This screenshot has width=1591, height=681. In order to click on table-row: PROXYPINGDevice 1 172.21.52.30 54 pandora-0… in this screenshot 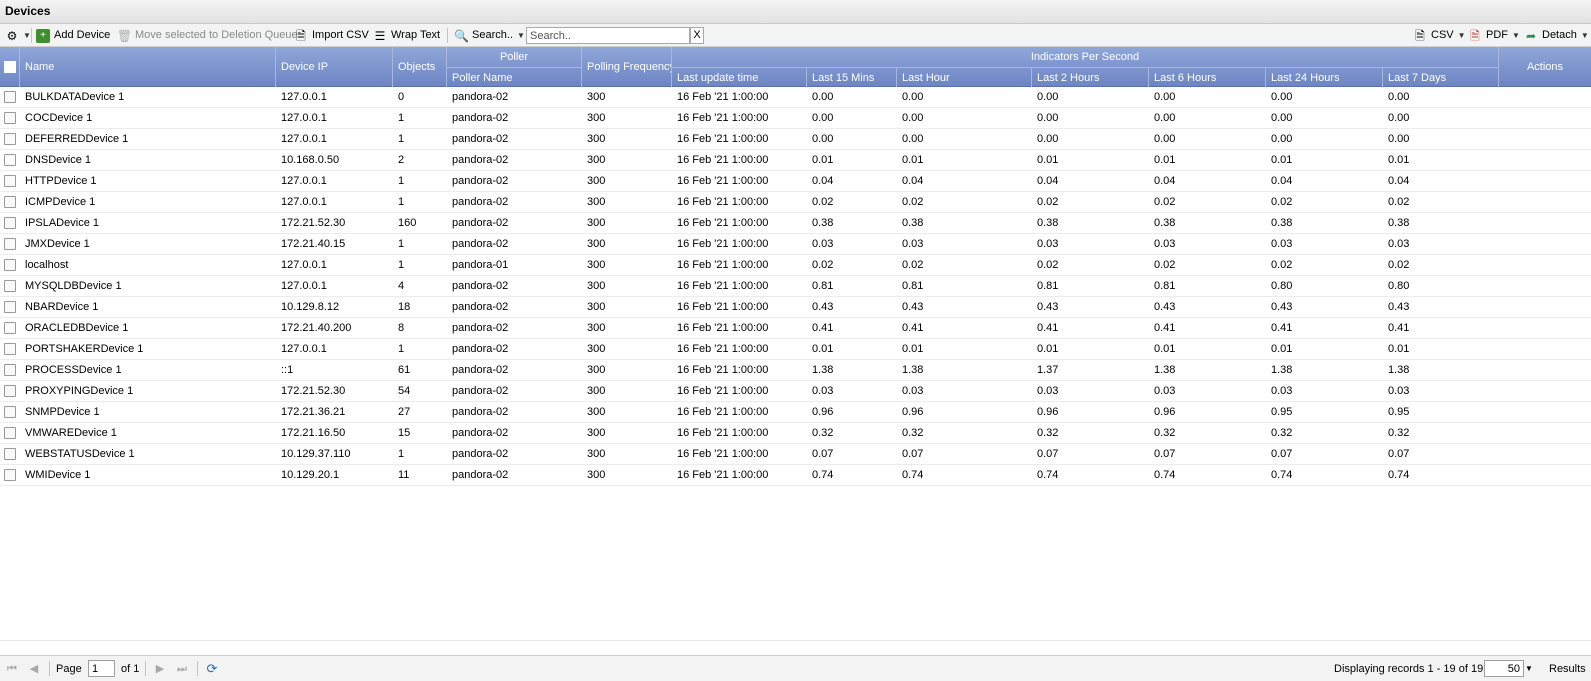, I will do `click(795, 391)`.